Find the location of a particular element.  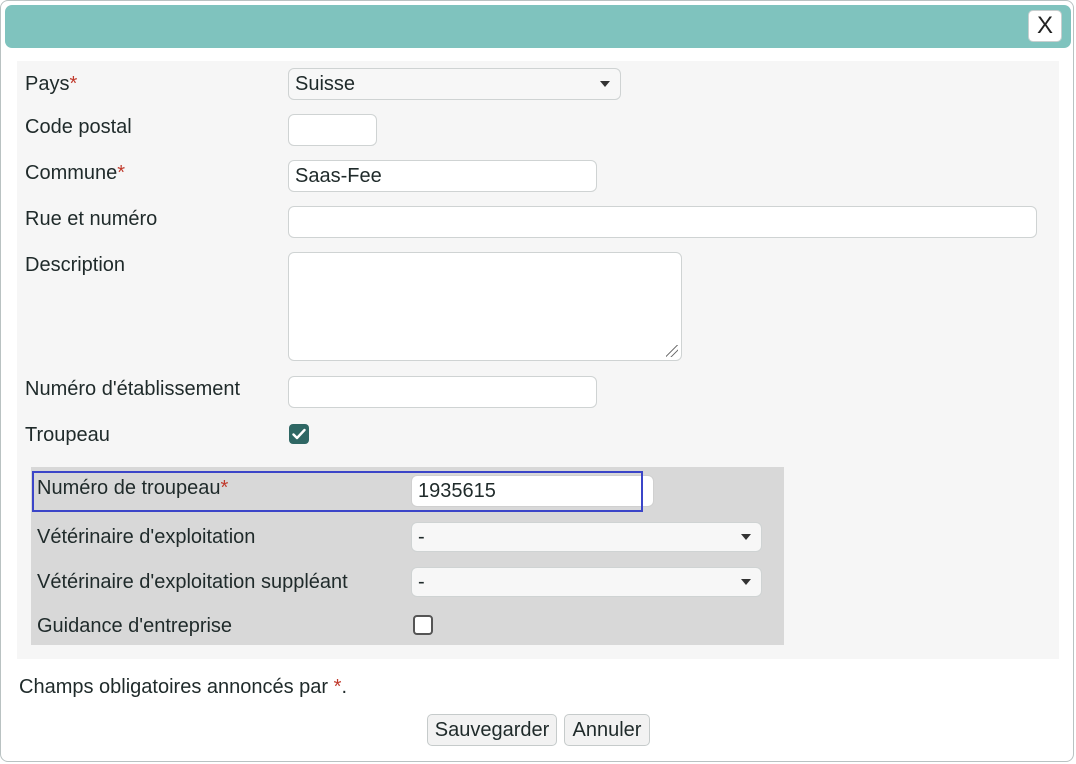

checkmark-icon is located at coordinates (299, 434).